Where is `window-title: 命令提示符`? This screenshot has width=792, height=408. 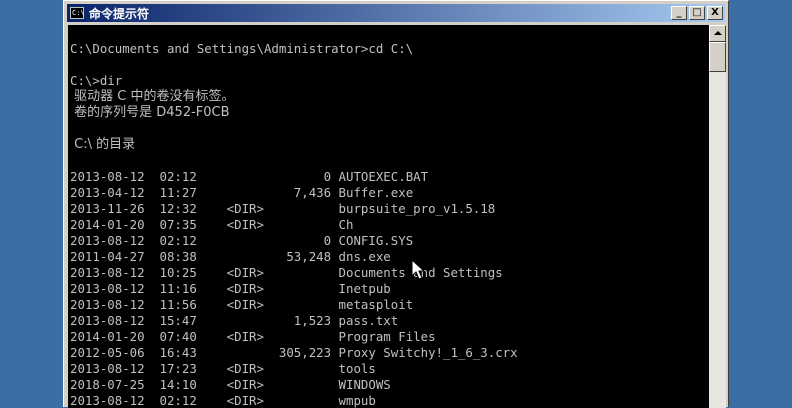 window-title: 命令提示符 is located at coordinates (119, 13).